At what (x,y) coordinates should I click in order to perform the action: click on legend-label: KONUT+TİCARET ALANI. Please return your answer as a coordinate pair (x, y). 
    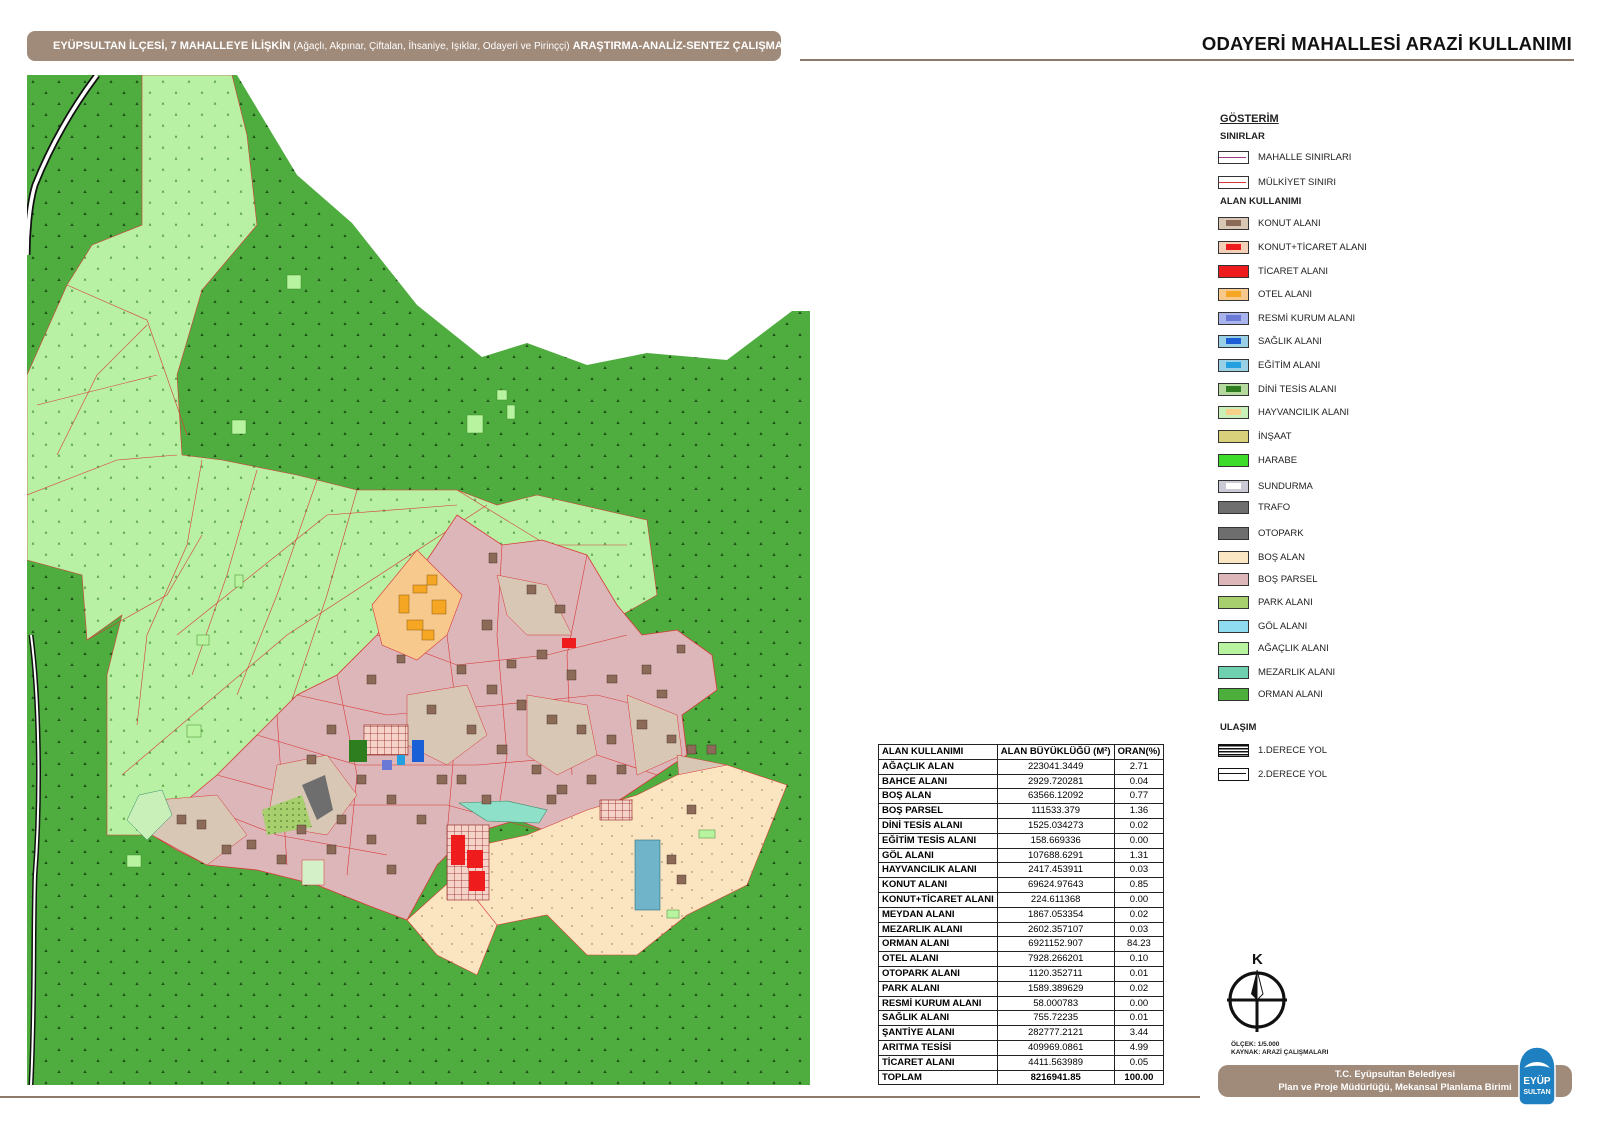
    Looking at the image, I should click on (1312, 247).